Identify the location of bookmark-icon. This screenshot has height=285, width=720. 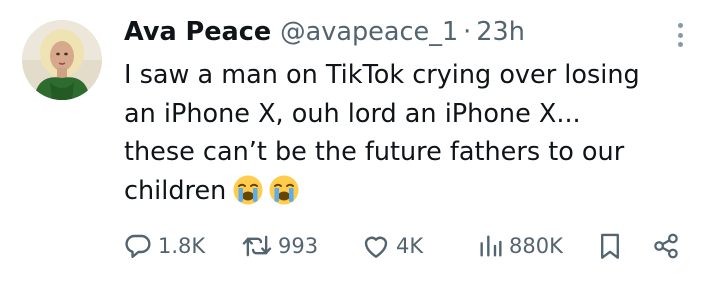
(610, 246).